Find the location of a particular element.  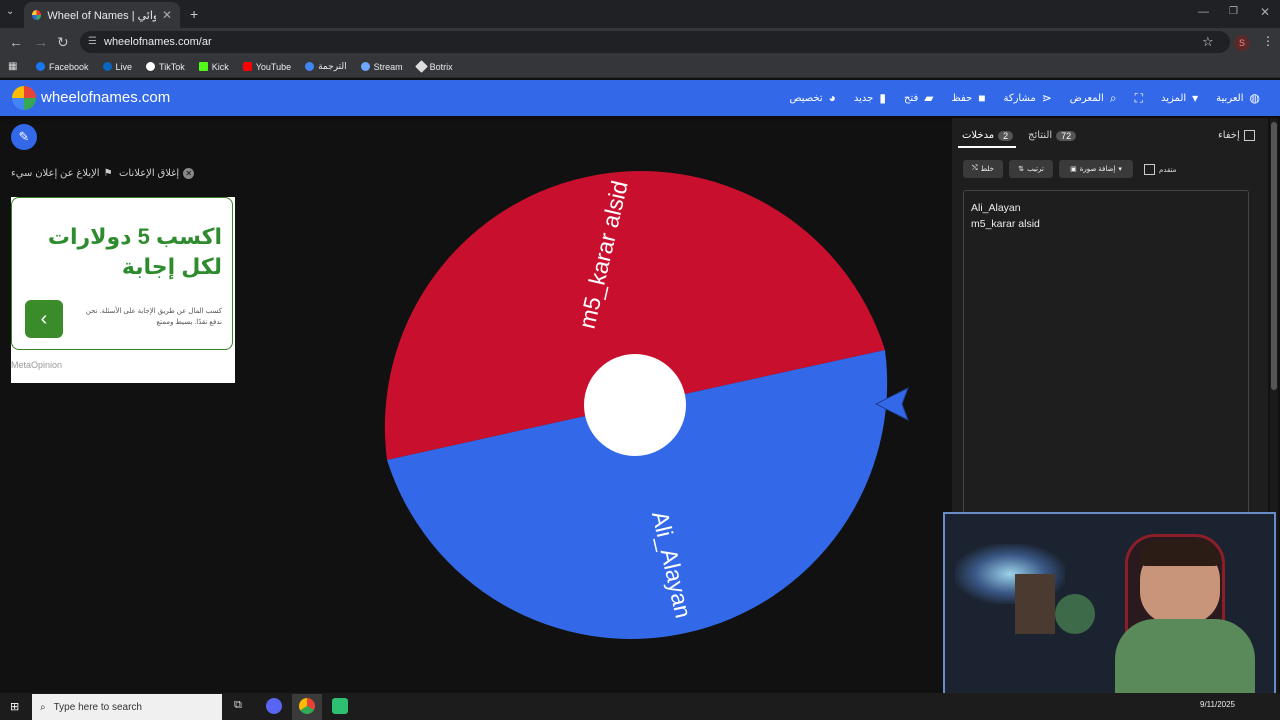

palette-icon: ◕ is located at coordinates (832, 98).